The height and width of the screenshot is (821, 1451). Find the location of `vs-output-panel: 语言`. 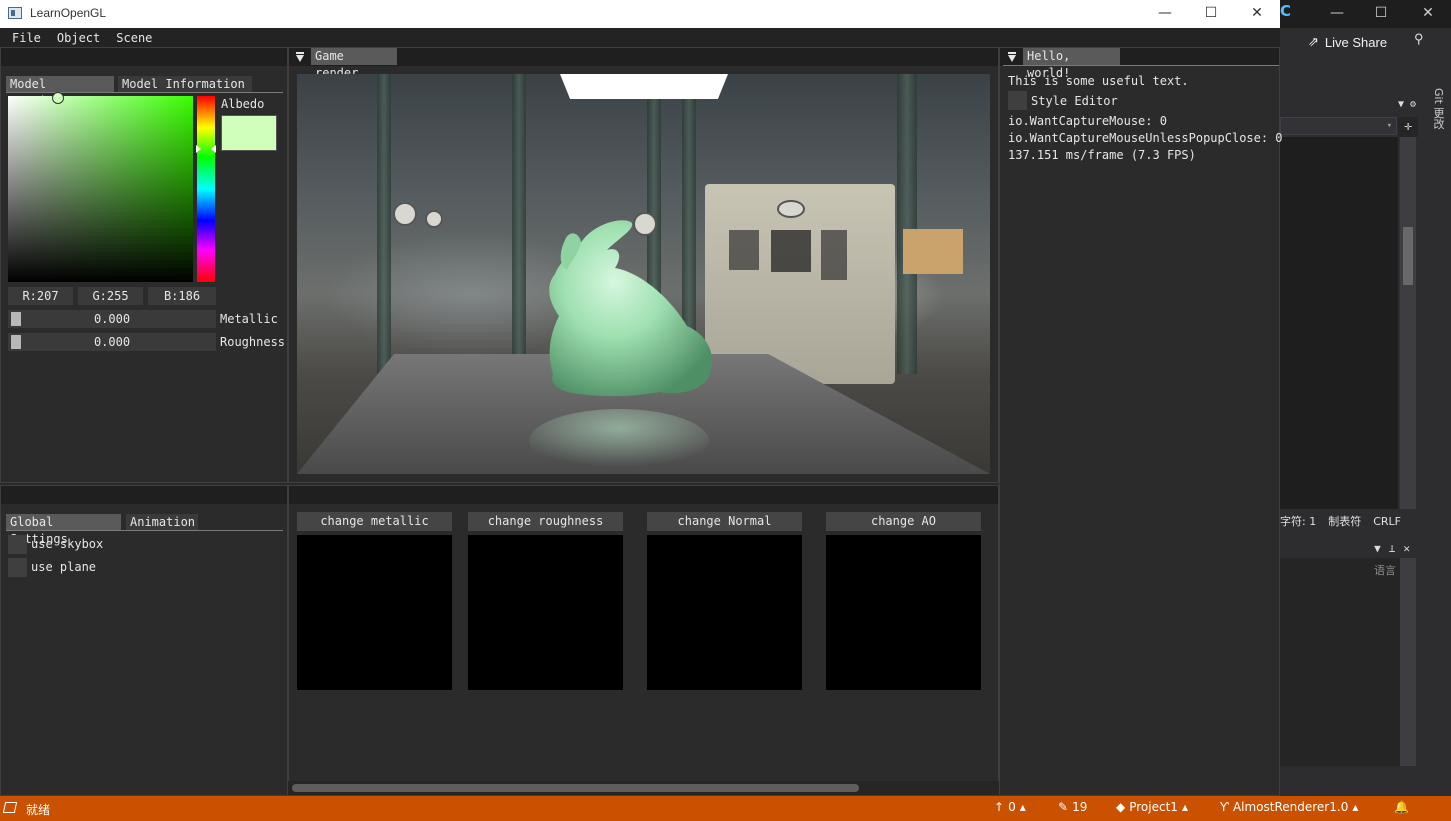

vs-output-panel: 语言 is located at coordinates (1348, 662).